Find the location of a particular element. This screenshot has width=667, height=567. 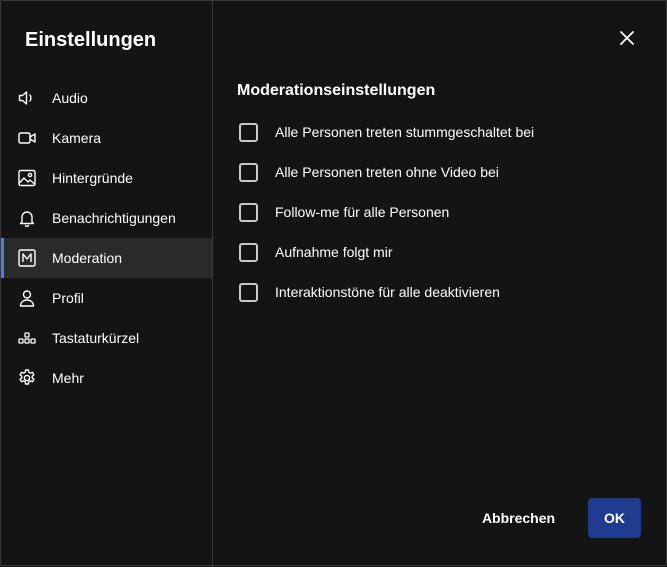

sidebar-item-moderation: Moderation is located at coordinates (106, 258).